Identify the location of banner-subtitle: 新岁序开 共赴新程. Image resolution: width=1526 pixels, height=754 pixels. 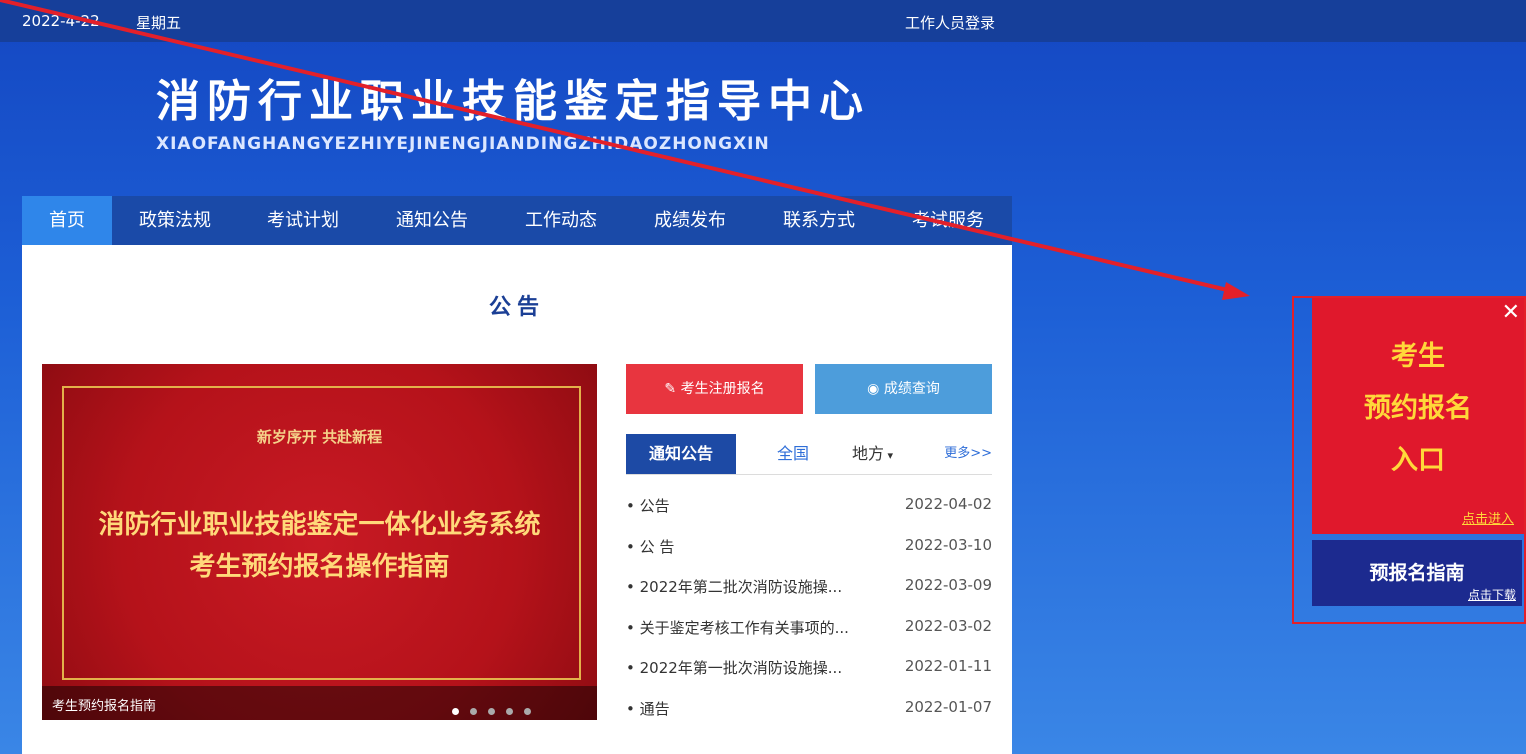
(319, 437).